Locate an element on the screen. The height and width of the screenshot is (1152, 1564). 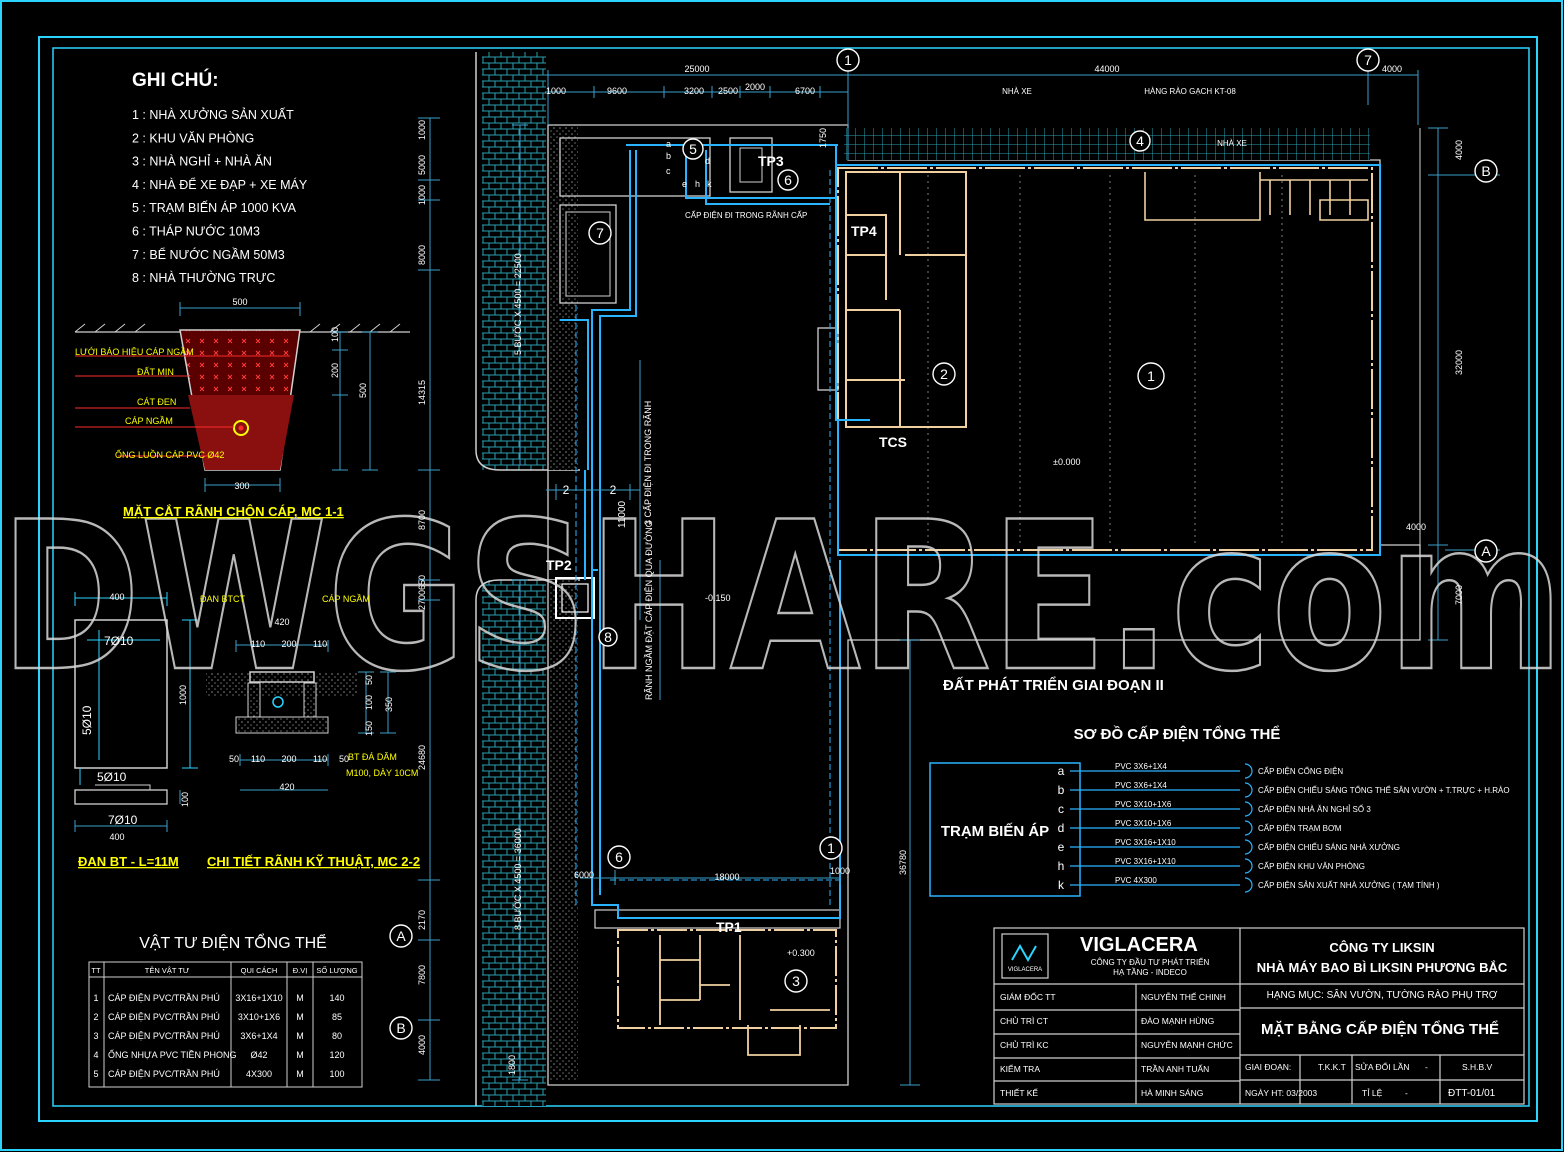
office-walls is located at coordinates (906, 299).